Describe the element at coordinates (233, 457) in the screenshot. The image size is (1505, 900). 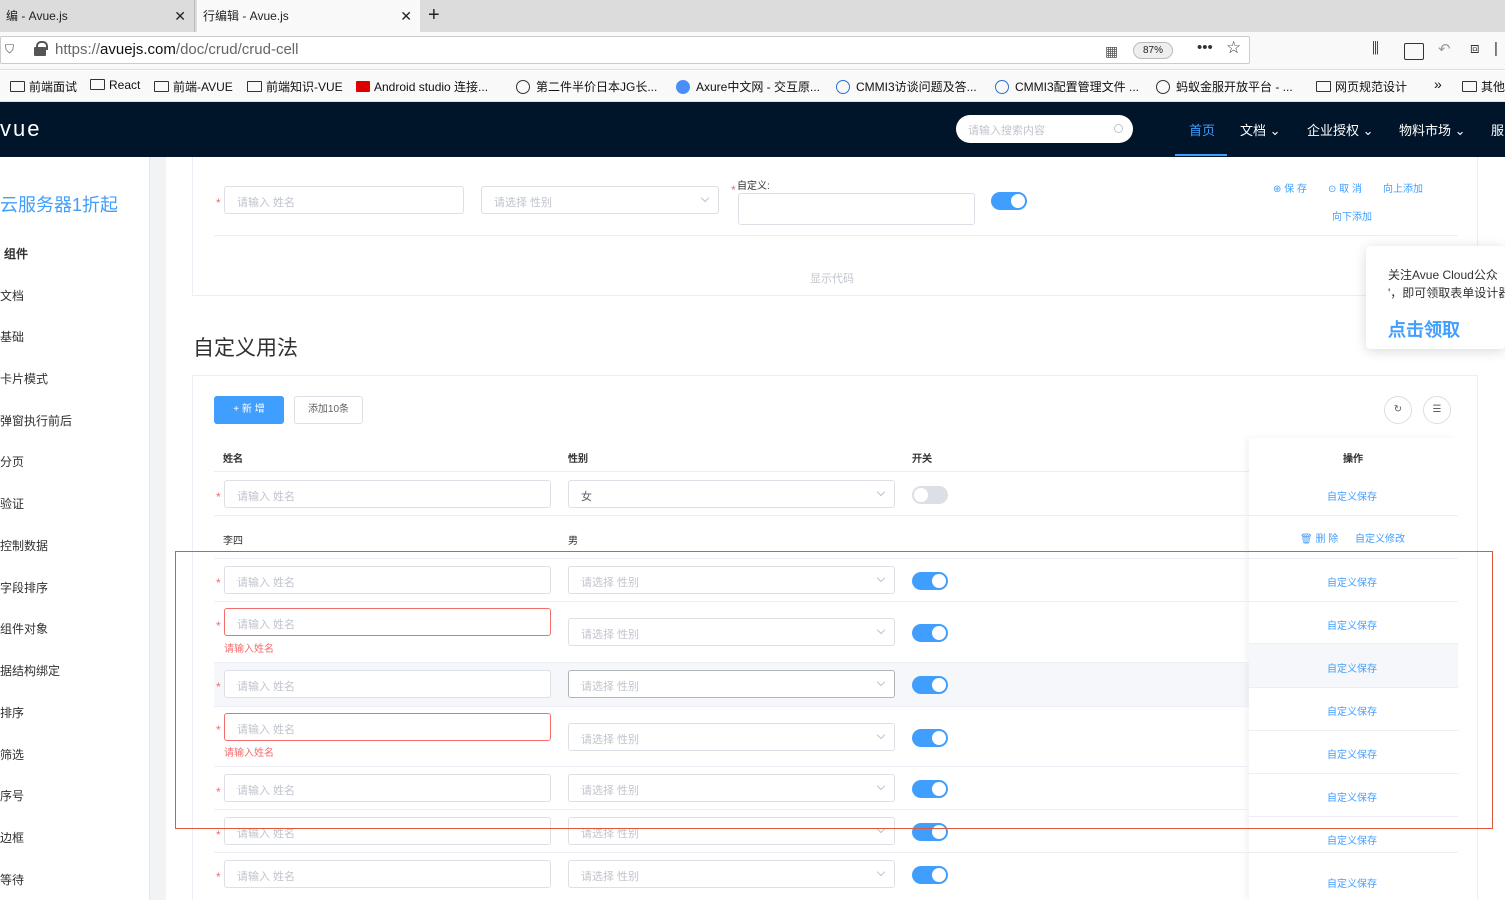
I see `column-header-name: 姓名` at that location.